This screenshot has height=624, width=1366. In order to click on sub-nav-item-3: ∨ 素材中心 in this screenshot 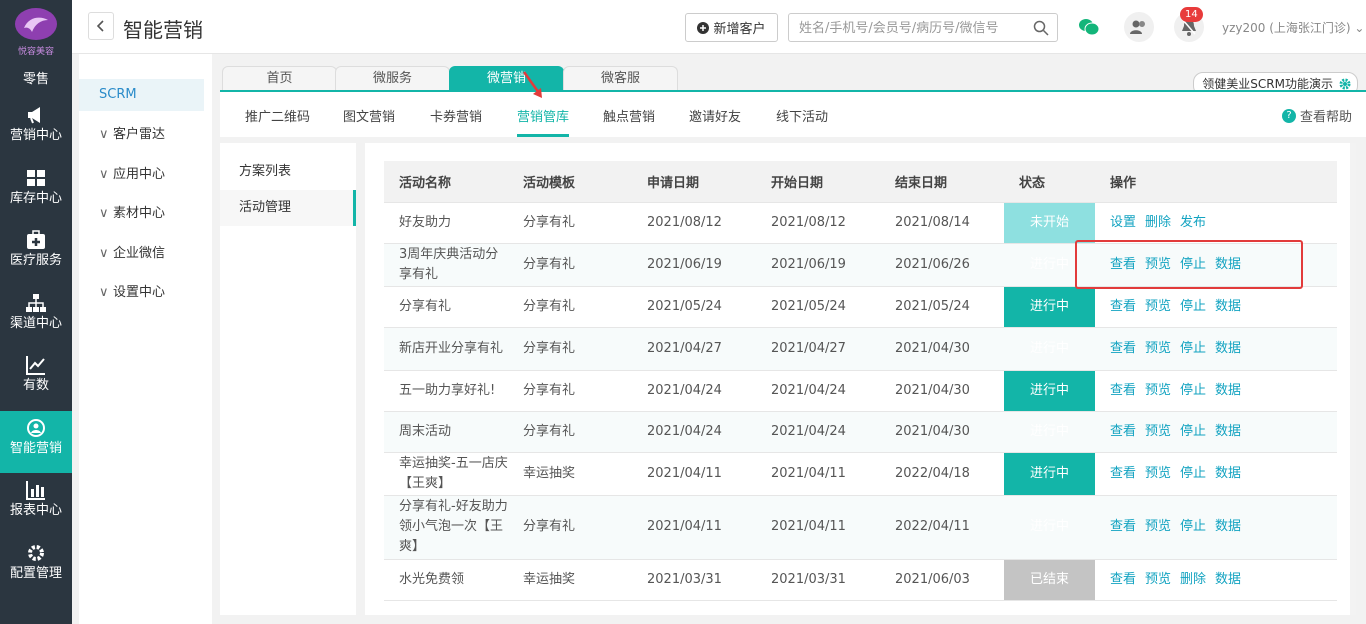, I will do `click(145, 214)`.